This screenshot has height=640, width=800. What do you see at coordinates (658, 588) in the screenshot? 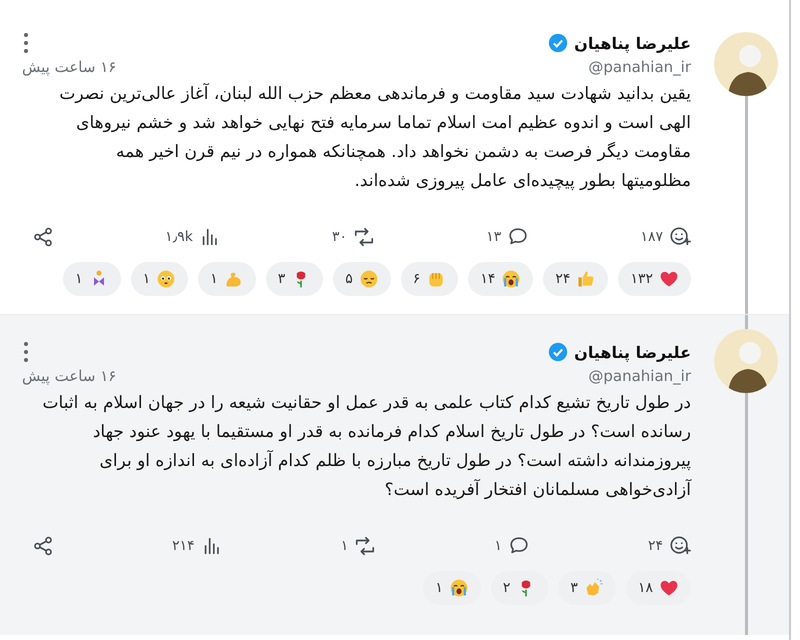
I see `reaction-chip: ۱۸` at bounding box center [658, 588].